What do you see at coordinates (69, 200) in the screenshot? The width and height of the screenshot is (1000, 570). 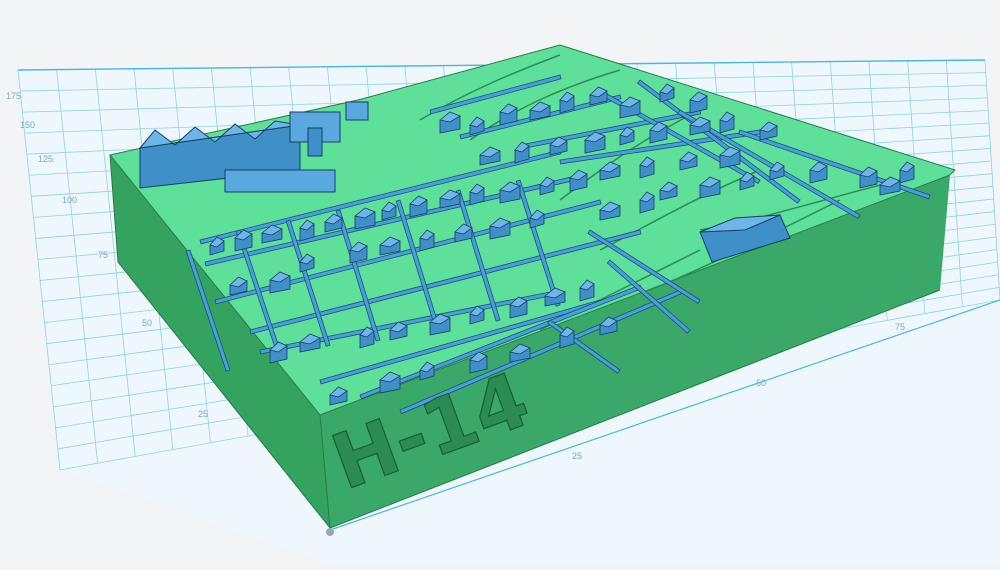 I see `axis-tick: 100` at bounding box center [69, 200].